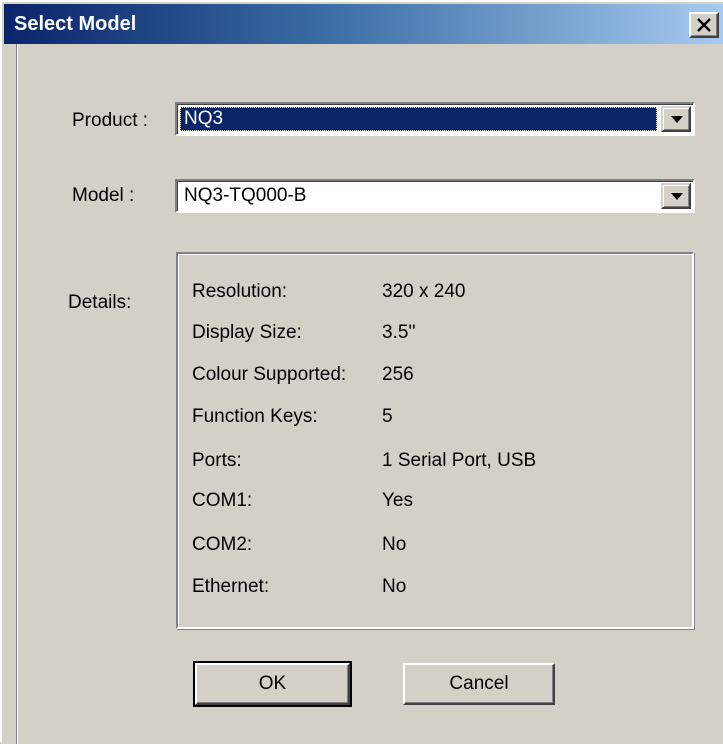 The width and height of the screenshot is (723, 744). I want to click on ok-button: OK, so click(272, 684).